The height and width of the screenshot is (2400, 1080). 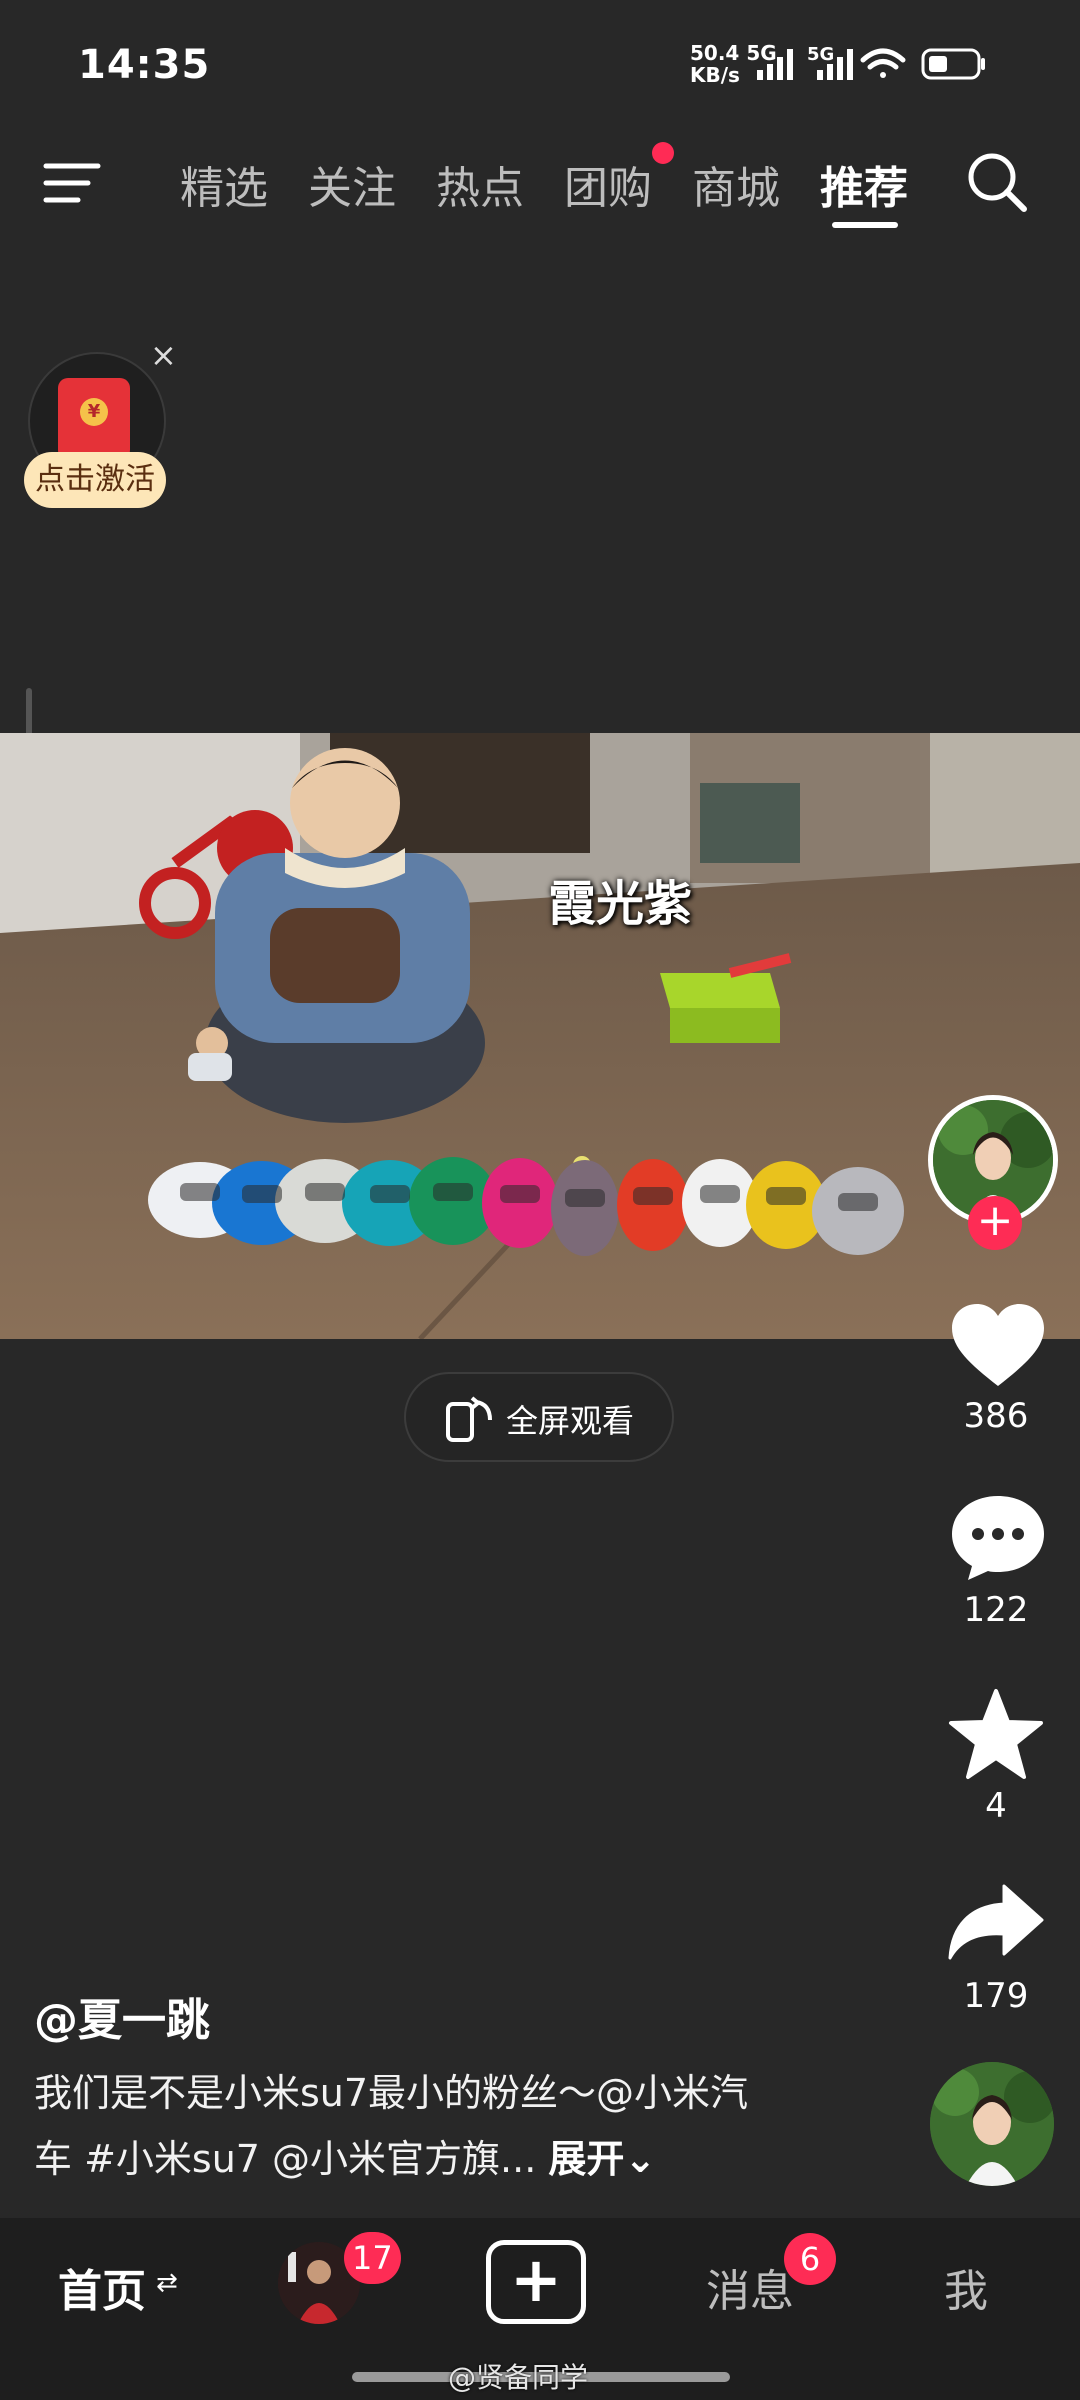 I want to click on toy-cars, so click(x=526, y=1206).